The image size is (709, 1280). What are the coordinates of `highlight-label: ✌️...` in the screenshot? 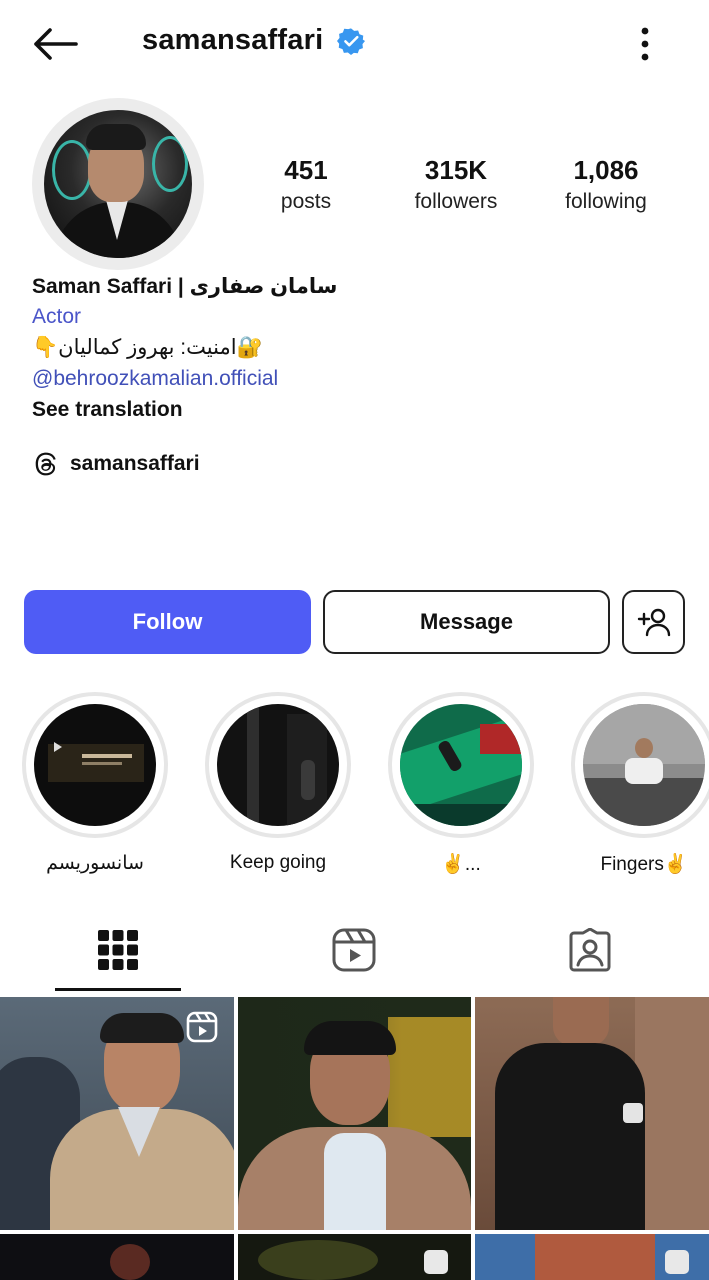 It's located at (461, 864).